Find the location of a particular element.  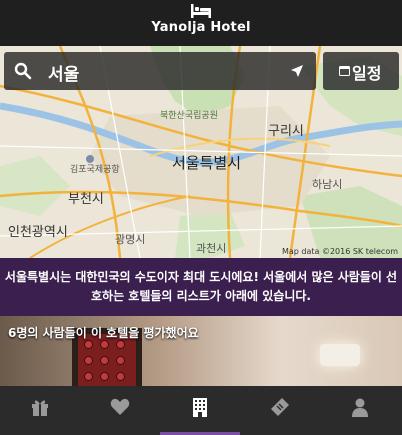

bottom-nav is located at coordinates (201, 410).